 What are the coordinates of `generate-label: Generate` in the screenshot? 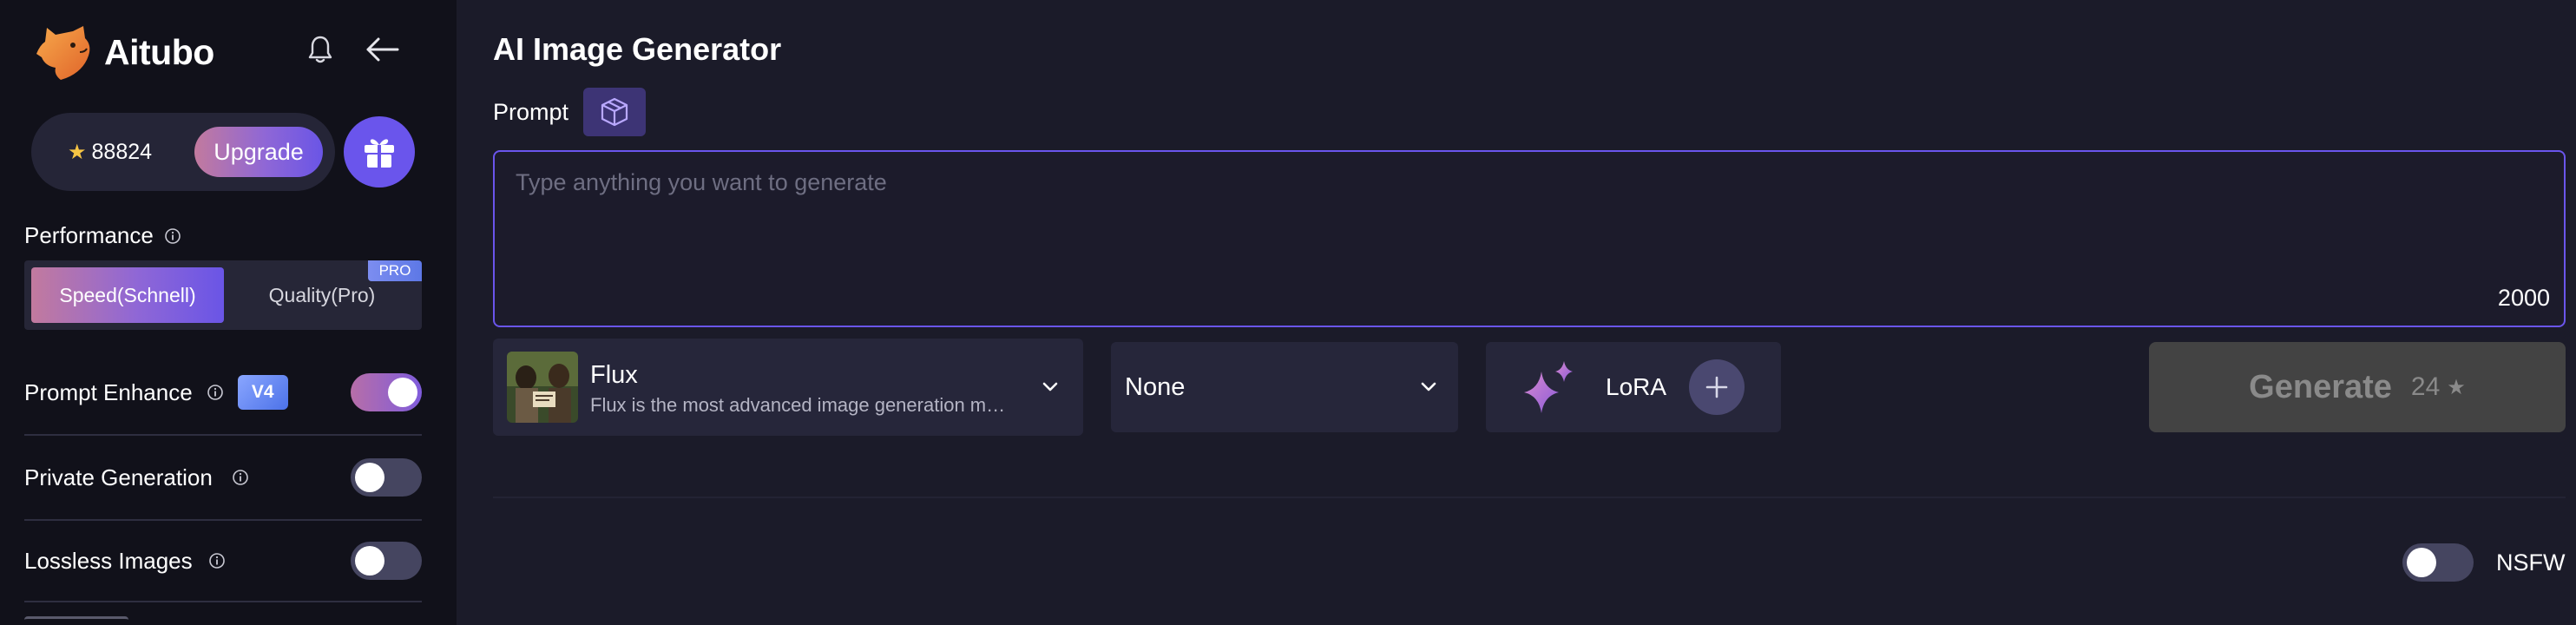 It's located at (2321, 386).